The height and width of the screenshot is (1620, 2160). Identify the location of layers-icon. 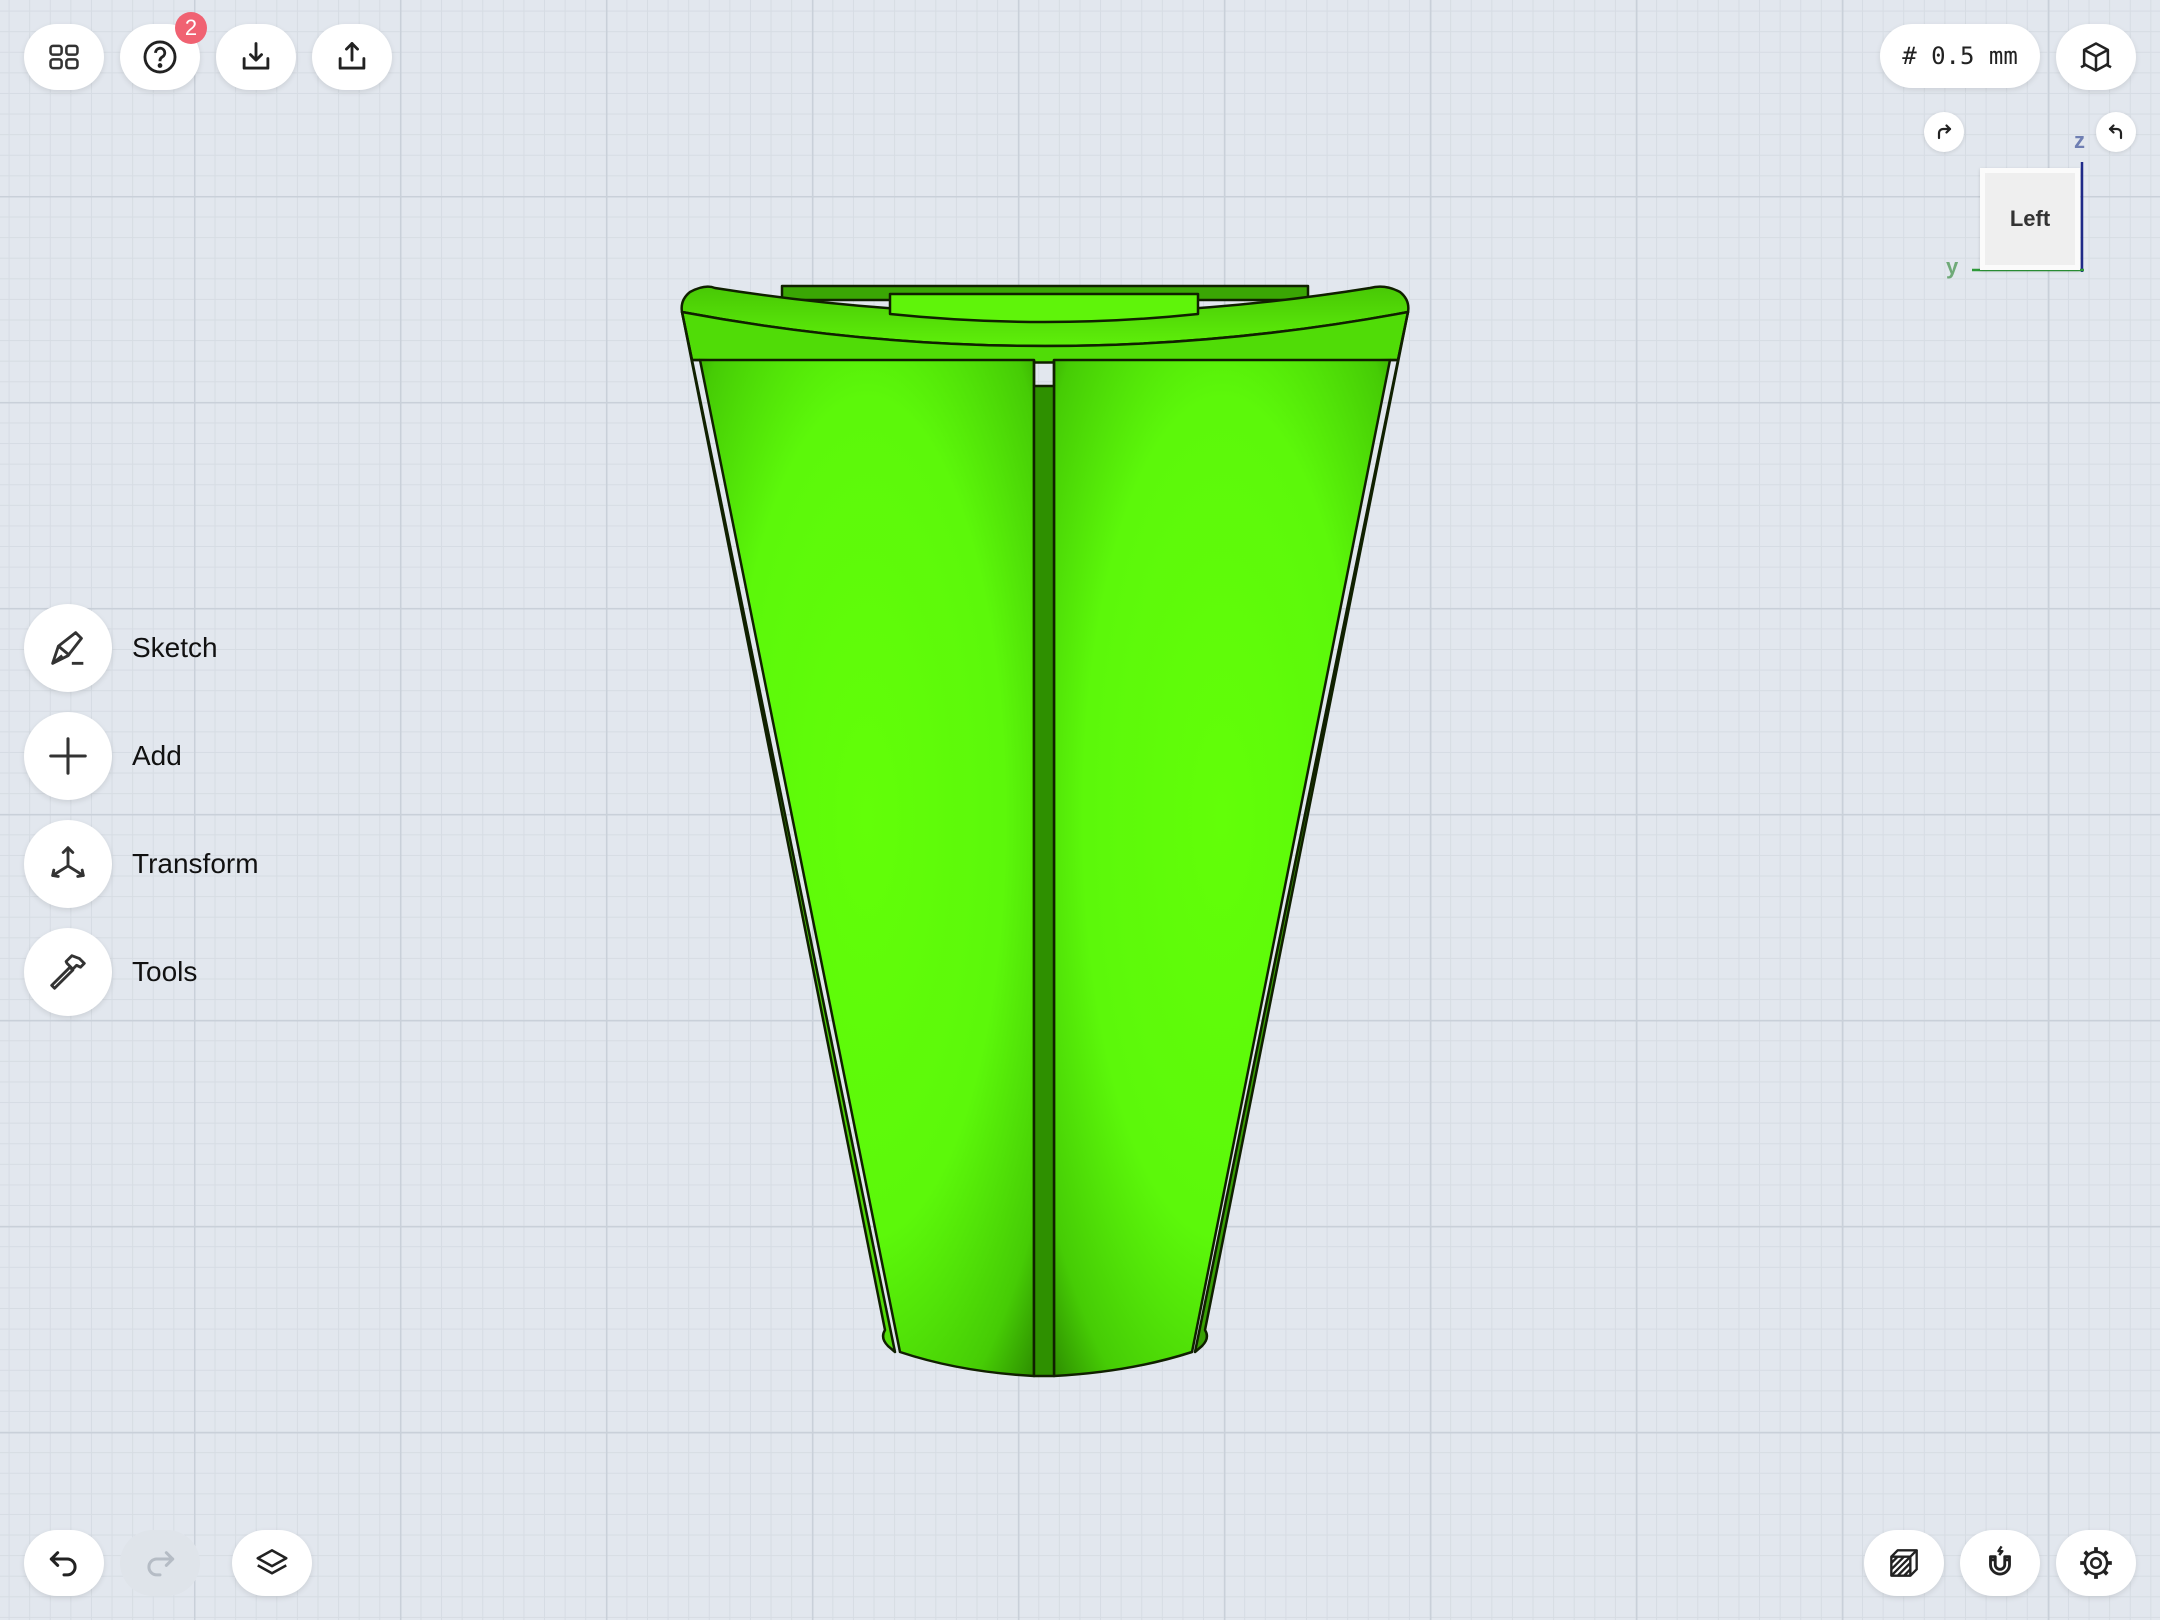
(272, 1562).